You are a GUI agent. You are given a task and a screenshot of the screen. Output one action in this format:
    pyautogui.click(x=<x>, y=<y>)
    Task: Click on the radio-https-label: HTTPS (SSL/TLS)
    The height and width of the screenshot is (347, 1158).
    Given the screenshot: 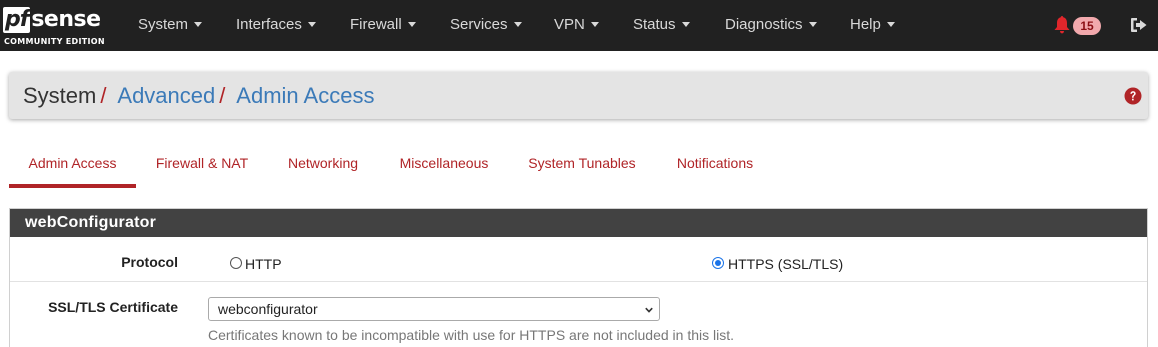 What is the action you would take?
    pyautogui.click(x=785, y=264)
    